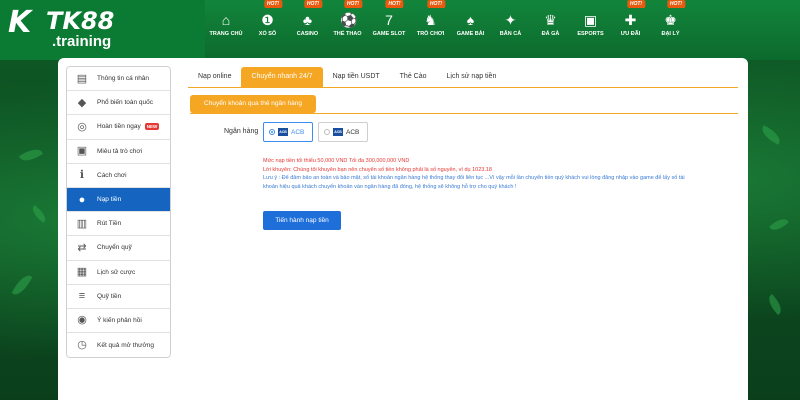 The width and height of the screenshot is (800, 400). What do you see at coordinates (226, 20) in the screenshot?
I see `home-icon: ⌂` at bounding box center [226, 20].